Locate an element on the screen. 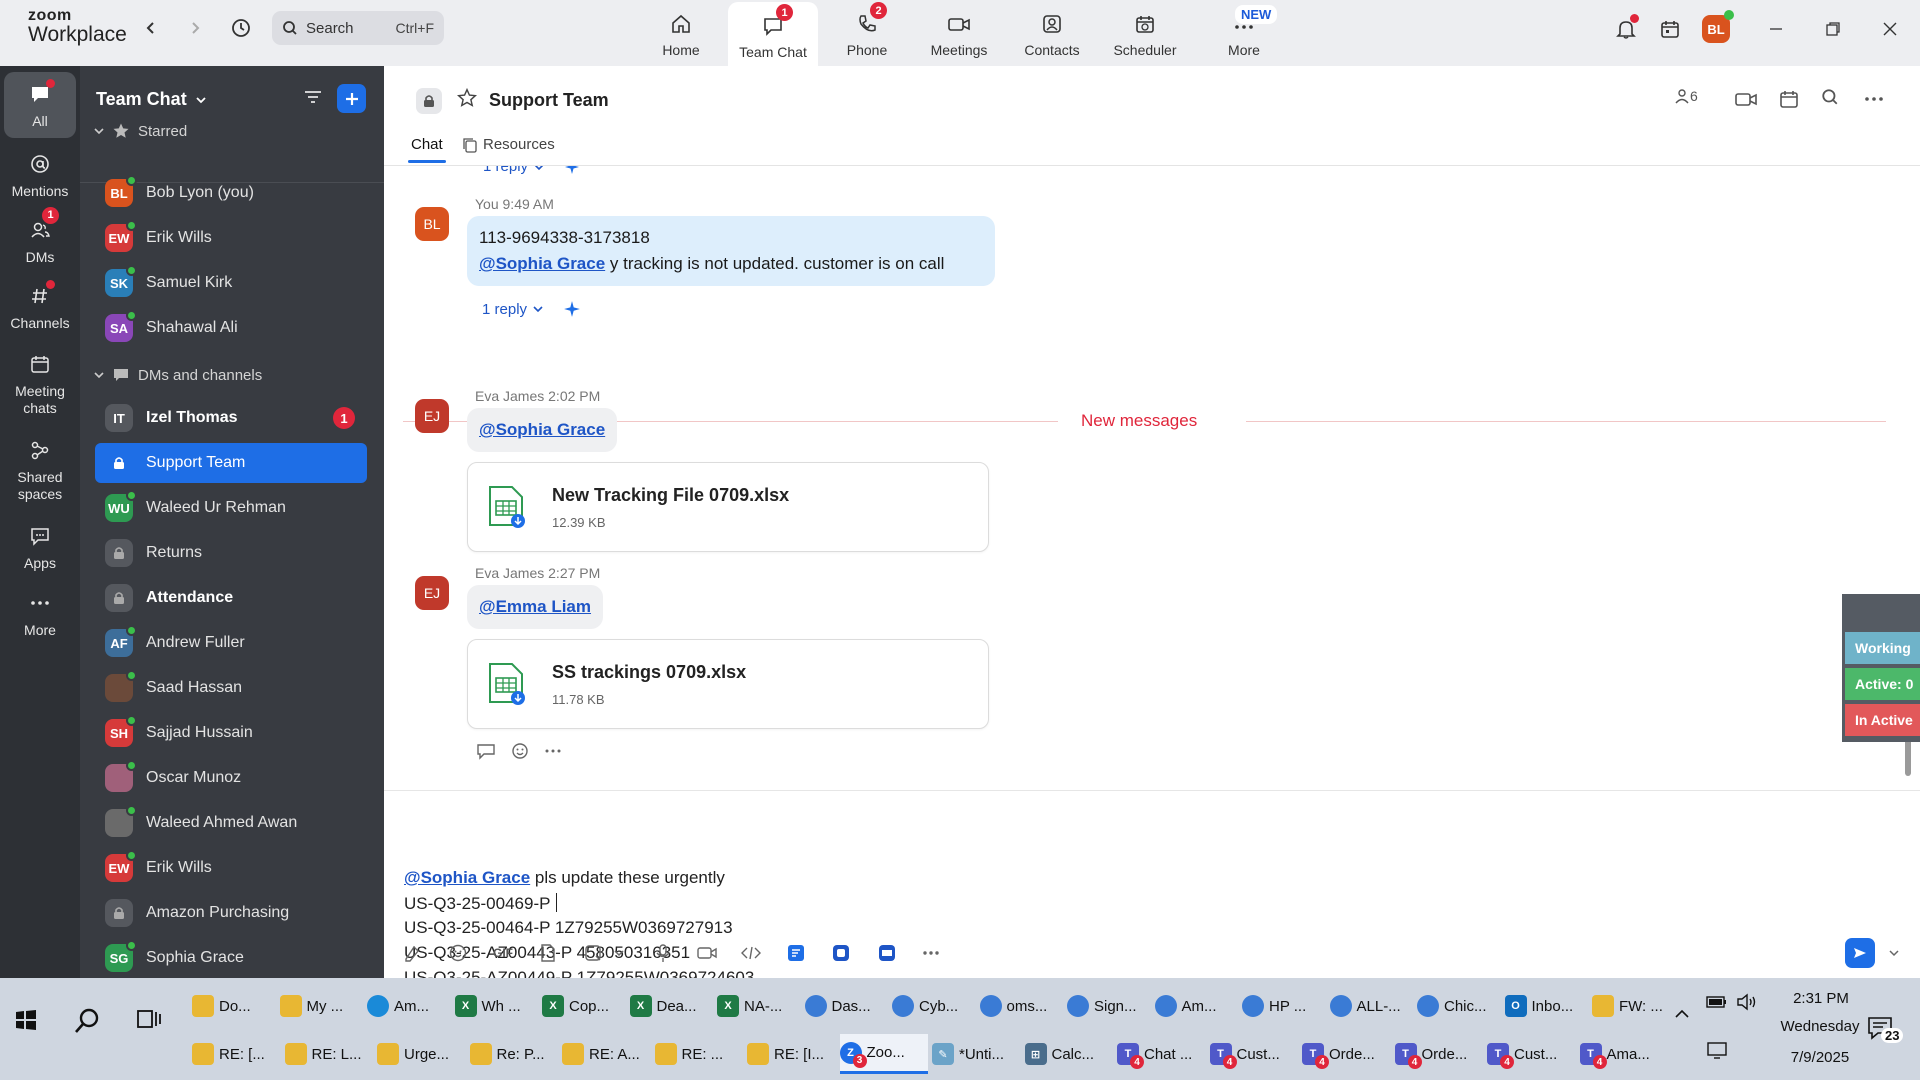 This screenshot has height=1080, width=1920. calendar-icon is located at coordinates (1789, 99).